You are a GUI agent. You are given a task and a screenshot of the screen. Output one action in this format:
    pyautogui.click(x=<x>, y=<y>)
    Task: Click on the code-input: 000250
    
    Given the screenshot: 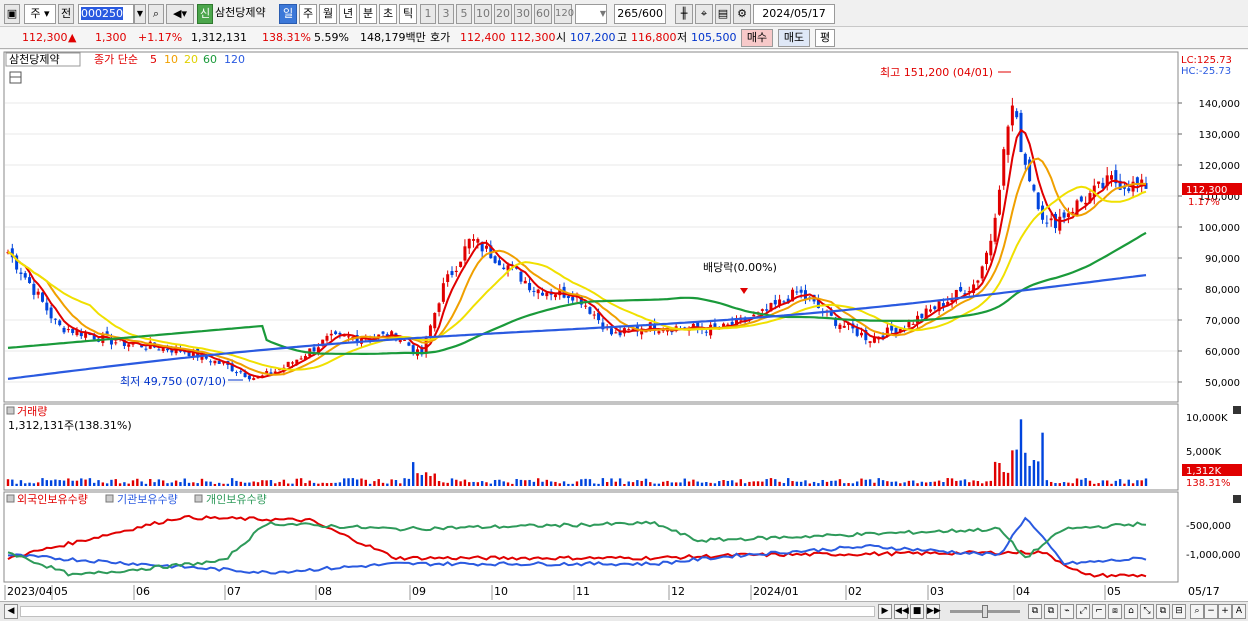 What is the action you would take?
    pyautogui.click(x=106, y=14)
    